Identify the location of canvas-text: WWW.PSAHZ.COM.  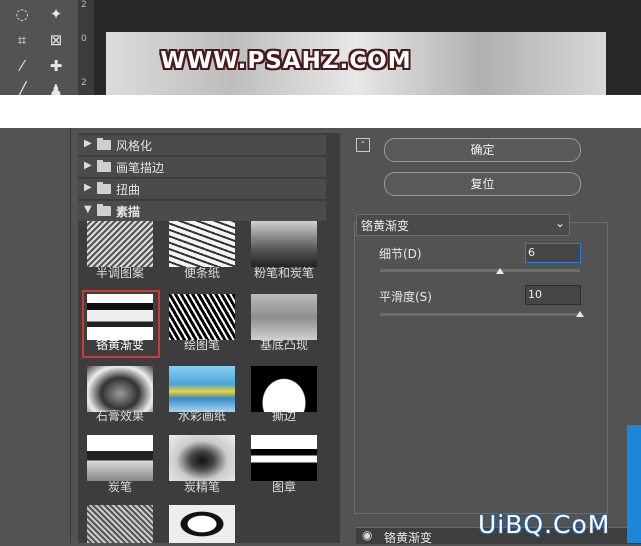
(286, 61).